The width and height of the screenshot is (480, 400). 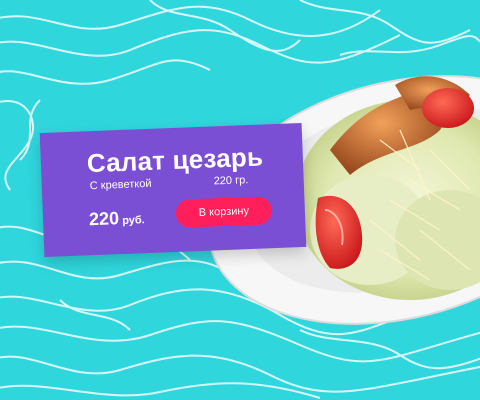 What do you see at coordinates (120, 185) in the screenshot?
I see `product-description: С креветкой` at bounding box center [120, 185].